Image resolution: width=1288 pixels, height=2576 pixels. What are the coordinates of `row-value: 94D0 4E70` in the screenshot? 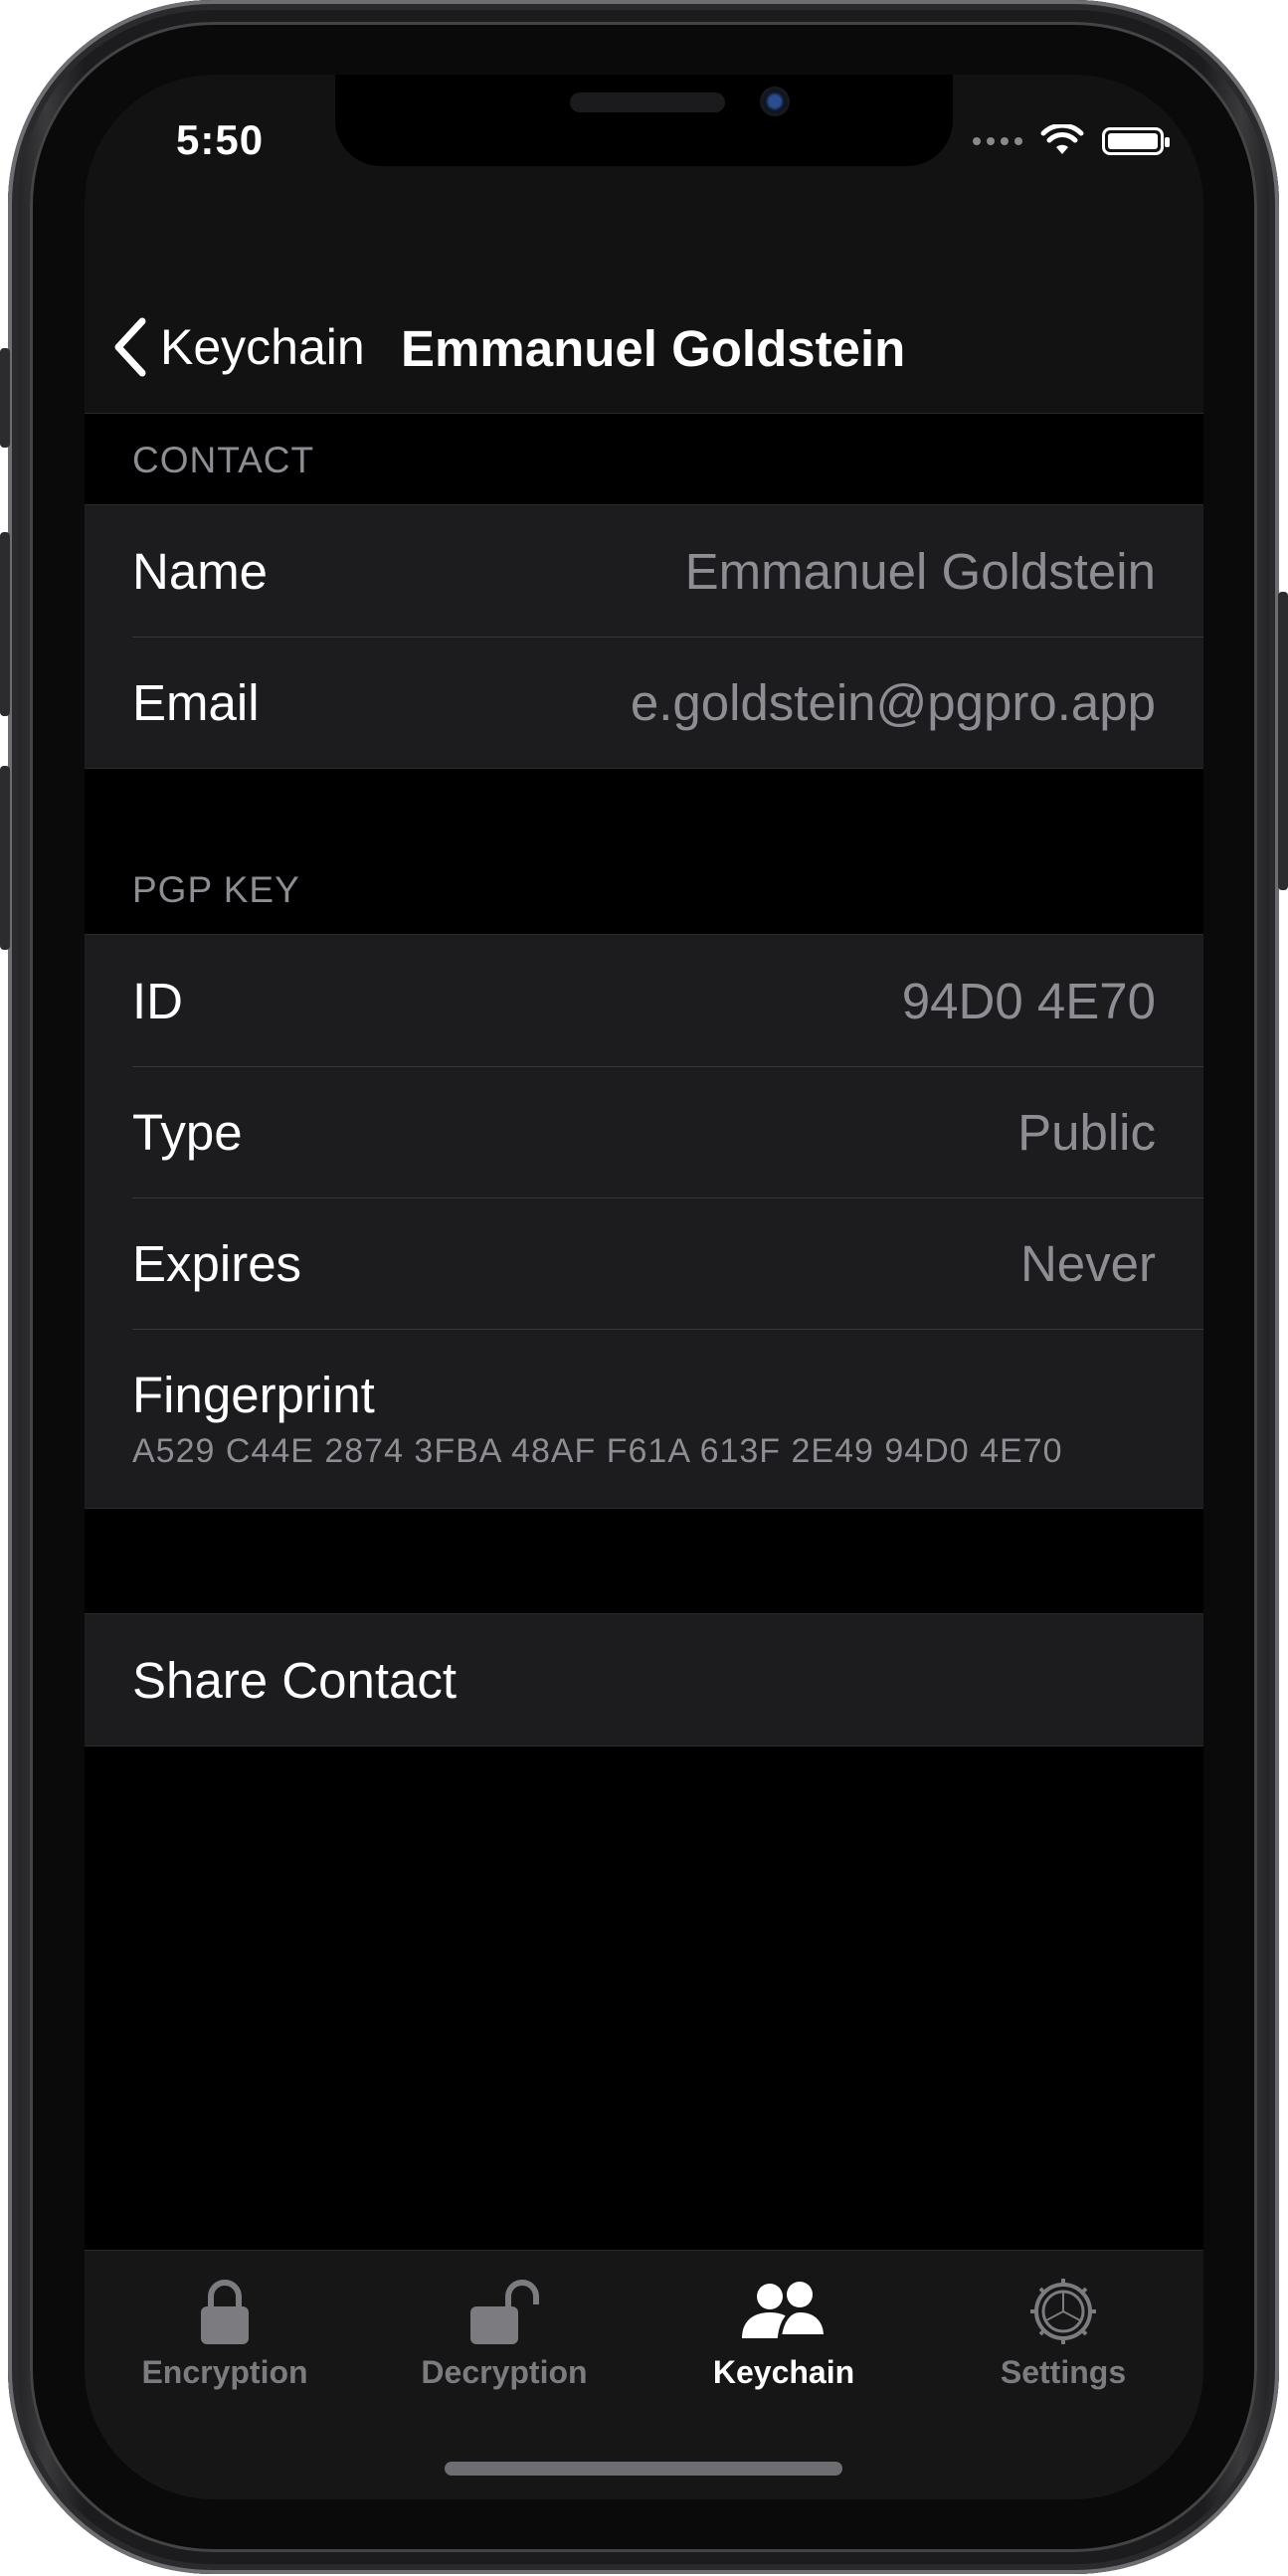 It's located at (1028, 1000).